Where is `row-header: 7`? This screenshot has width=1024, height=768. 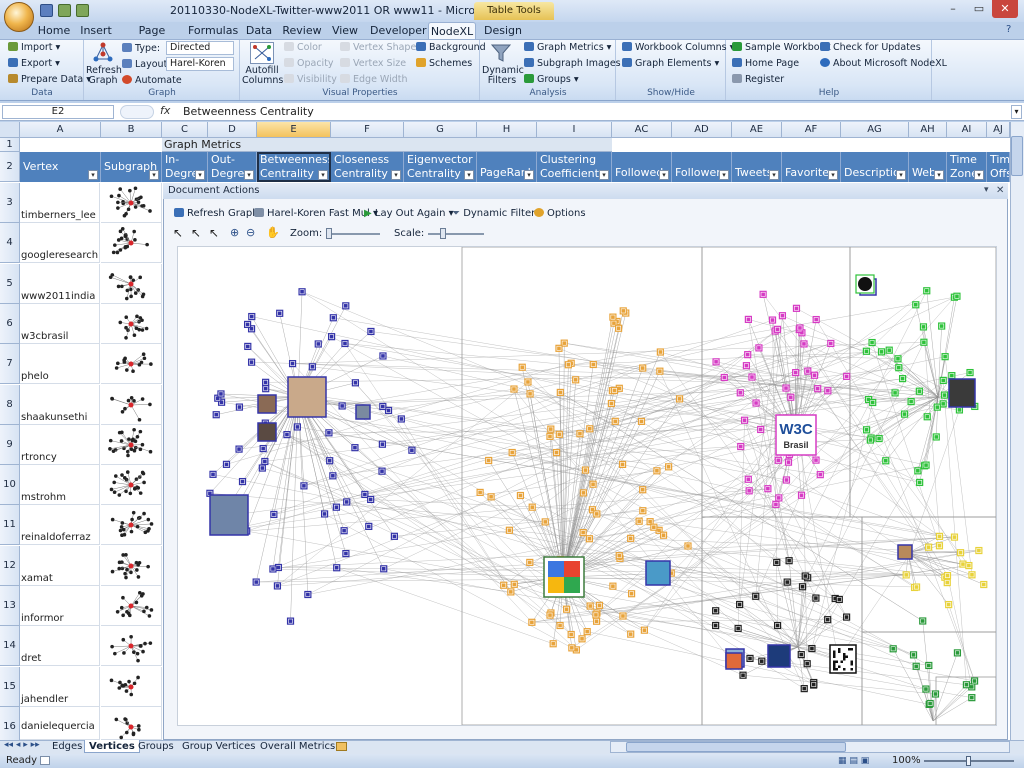
row-header: 7 is located at coordinates (10, 364).